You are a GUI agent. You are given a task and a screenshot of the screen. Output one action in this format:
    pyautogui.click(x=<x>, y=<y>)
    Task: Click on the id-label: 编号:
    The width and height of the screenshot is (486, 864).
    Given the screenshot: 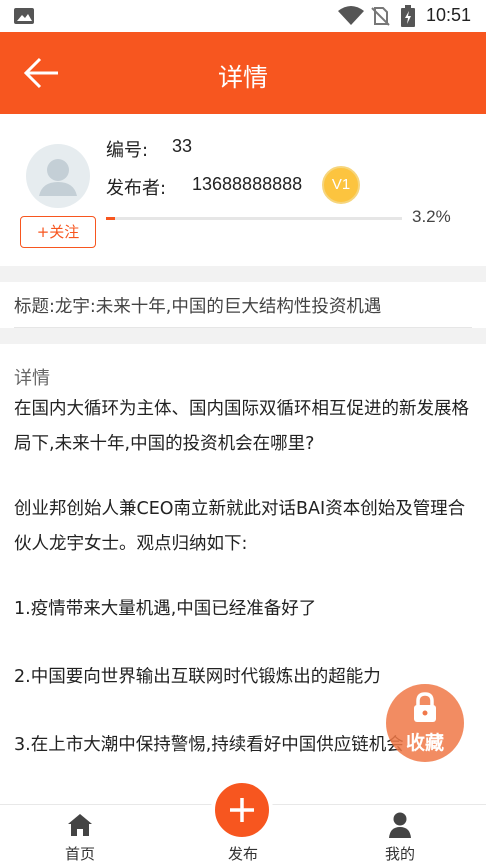 What is the action you would take?
    pyautogui.click(x=127, y=150)
    